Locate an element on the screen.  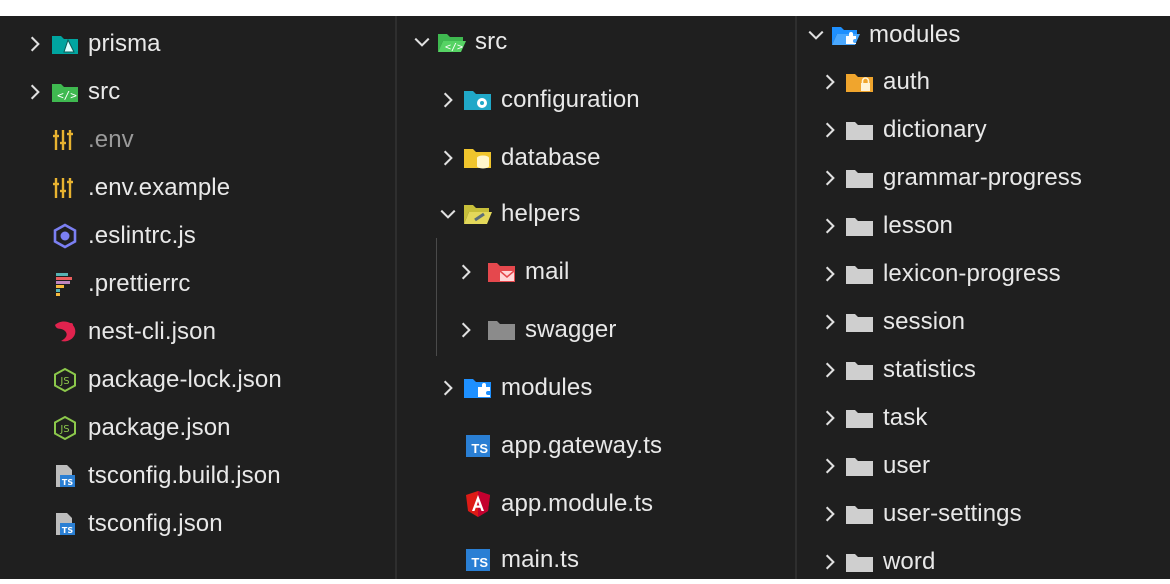
tree-item-package-lock: JS package-lock.json is located at coordinates (221, 380).